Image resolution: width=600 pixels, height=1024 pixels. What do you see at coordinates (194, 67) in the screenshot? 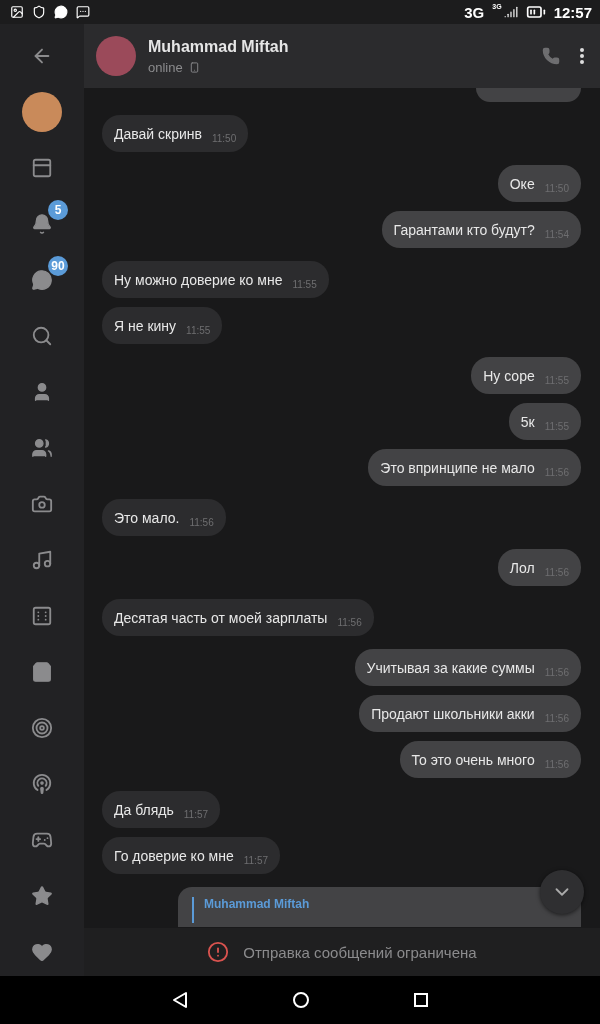
I see `phone-device-icon` at bounding box center [194, 67].